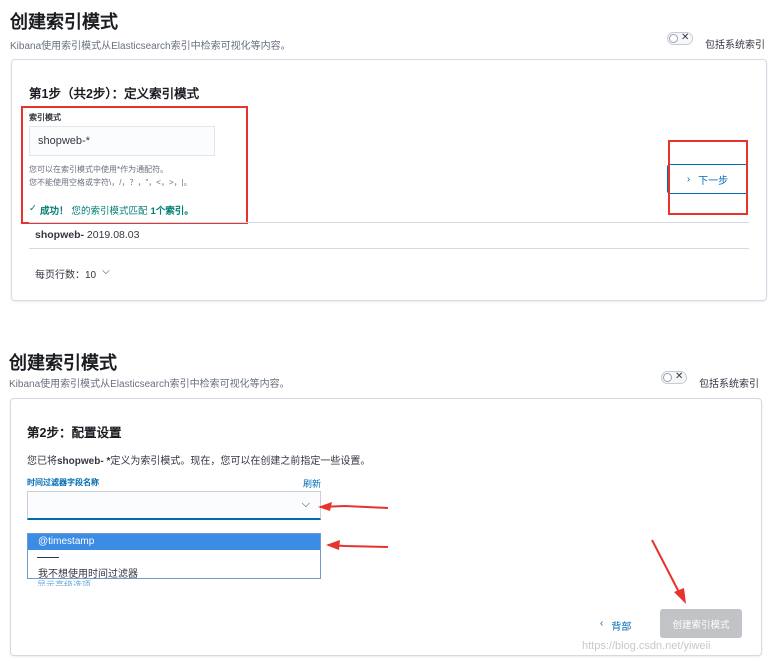  What do you see at coordinates (353, 506) in the screenshot?
I see `arrow-to-select` at bounding box center [353, 506].